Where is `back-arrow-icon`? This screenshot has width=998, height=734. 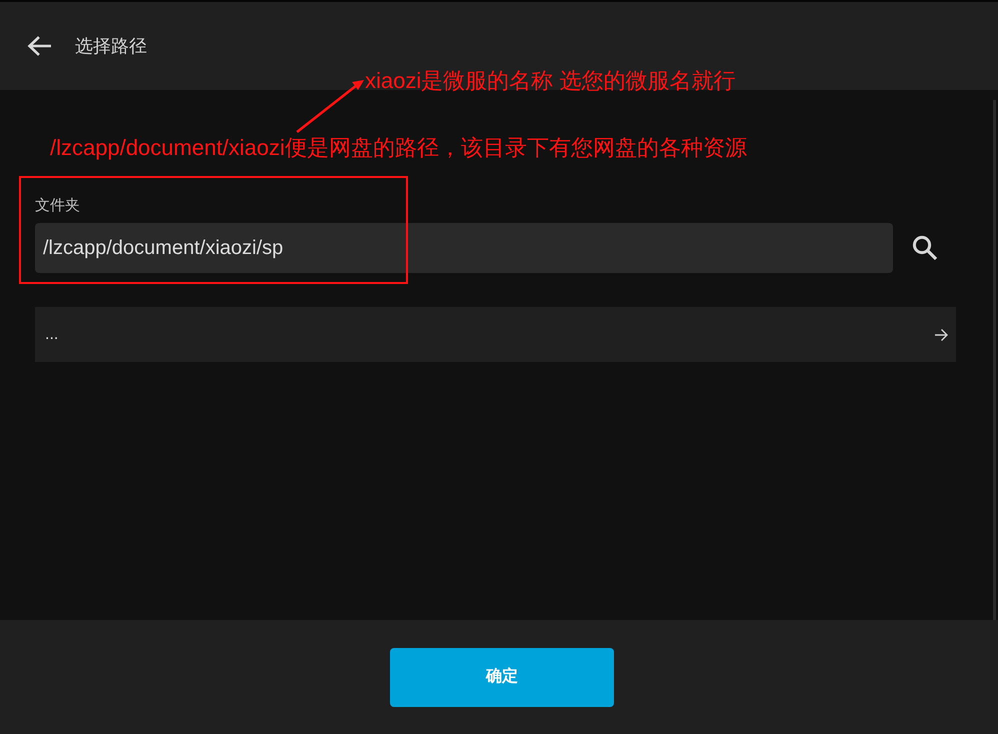 back-arrow-icon is located at coordinates (39, 46).